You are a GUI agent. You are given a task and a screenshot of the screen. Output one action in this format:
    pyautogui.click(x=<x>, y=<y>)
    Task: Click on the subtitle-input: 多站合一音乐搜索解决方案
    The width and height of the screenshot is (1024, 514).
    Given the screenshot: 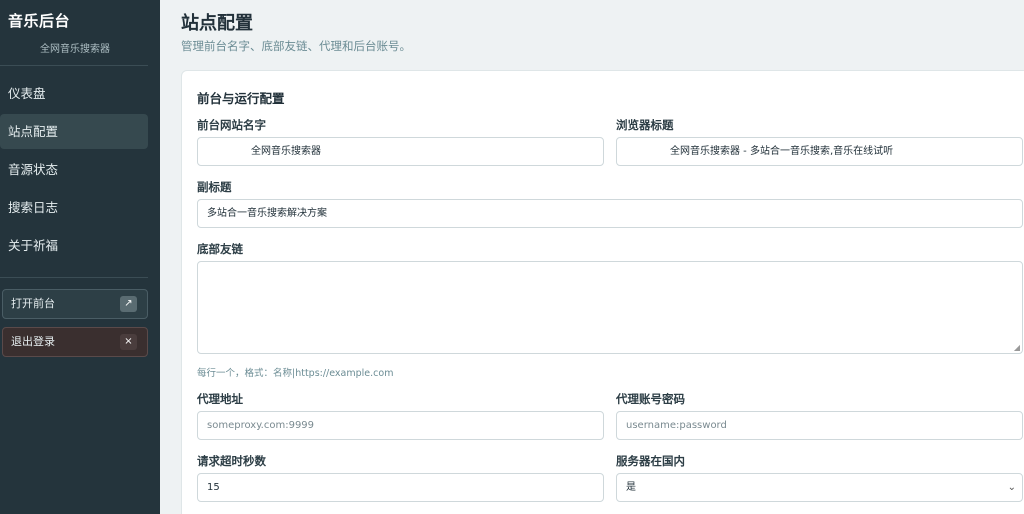 What is the action you would take?
    pyautogui.click(x=610, y=213)
    